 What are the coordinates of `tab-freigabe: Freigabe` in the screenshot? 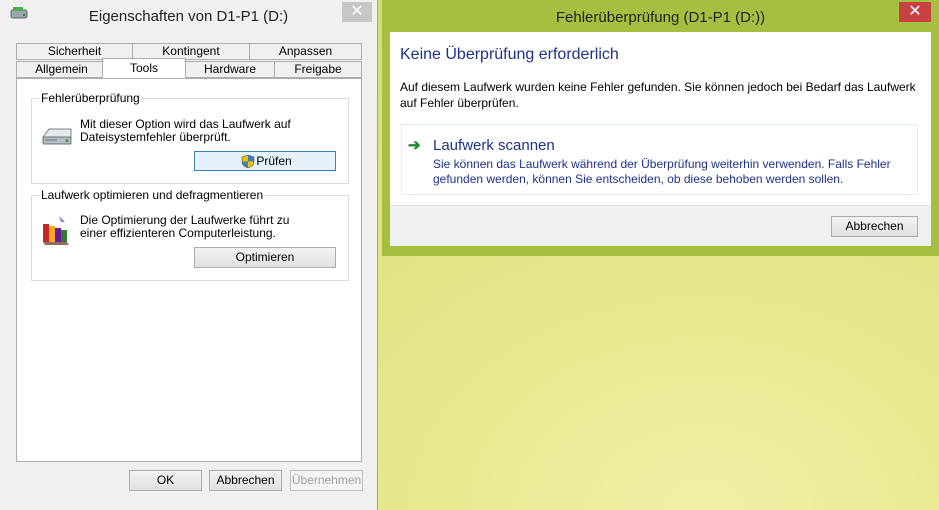 It's located at (318, 69).